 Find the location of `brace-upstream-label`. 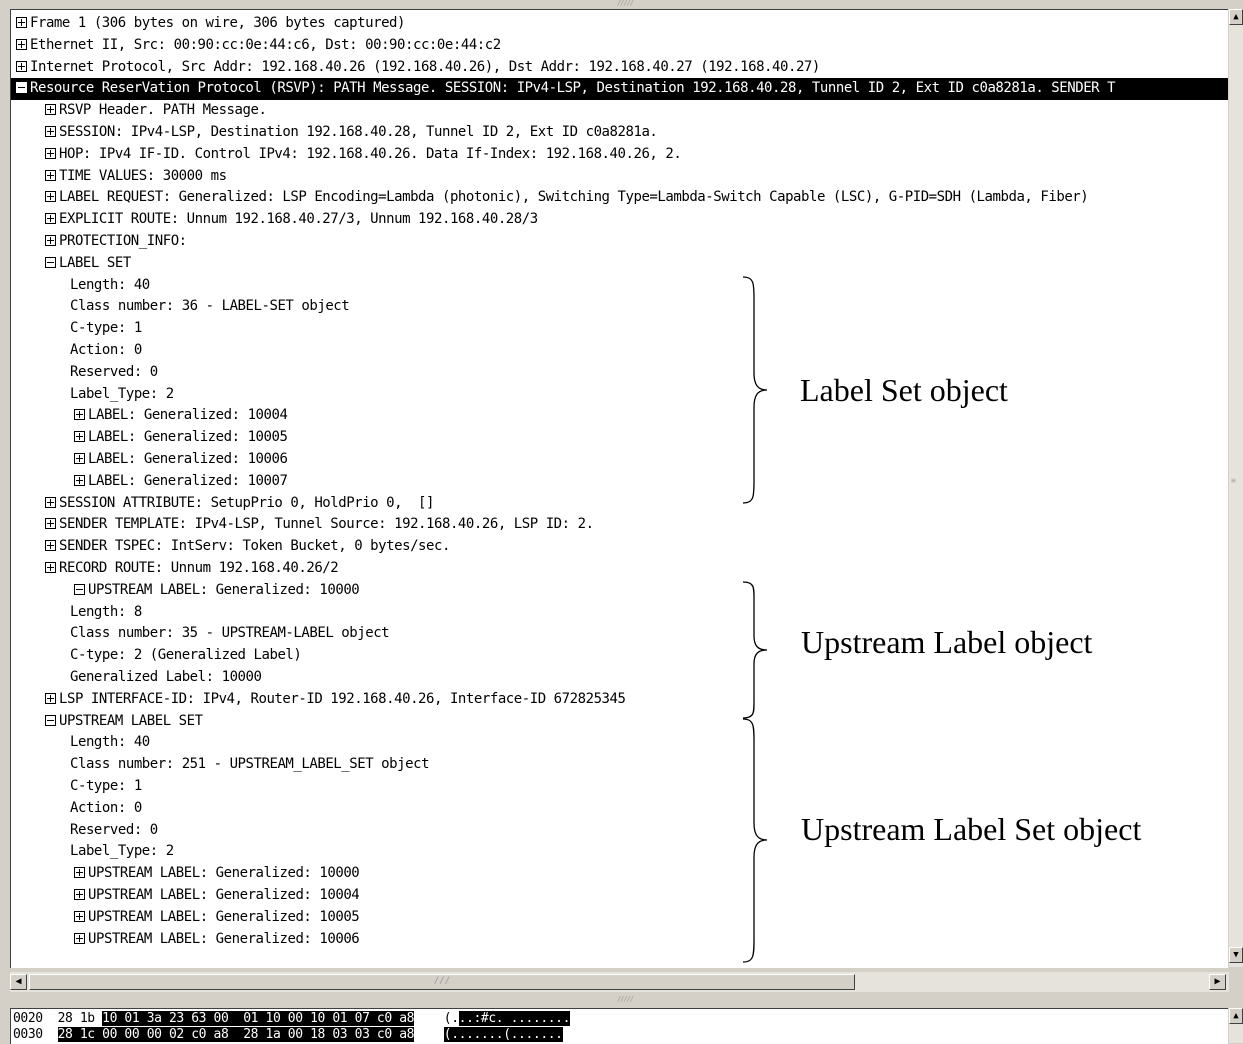

brace-upstream-label is located at coordinates (755, 650).